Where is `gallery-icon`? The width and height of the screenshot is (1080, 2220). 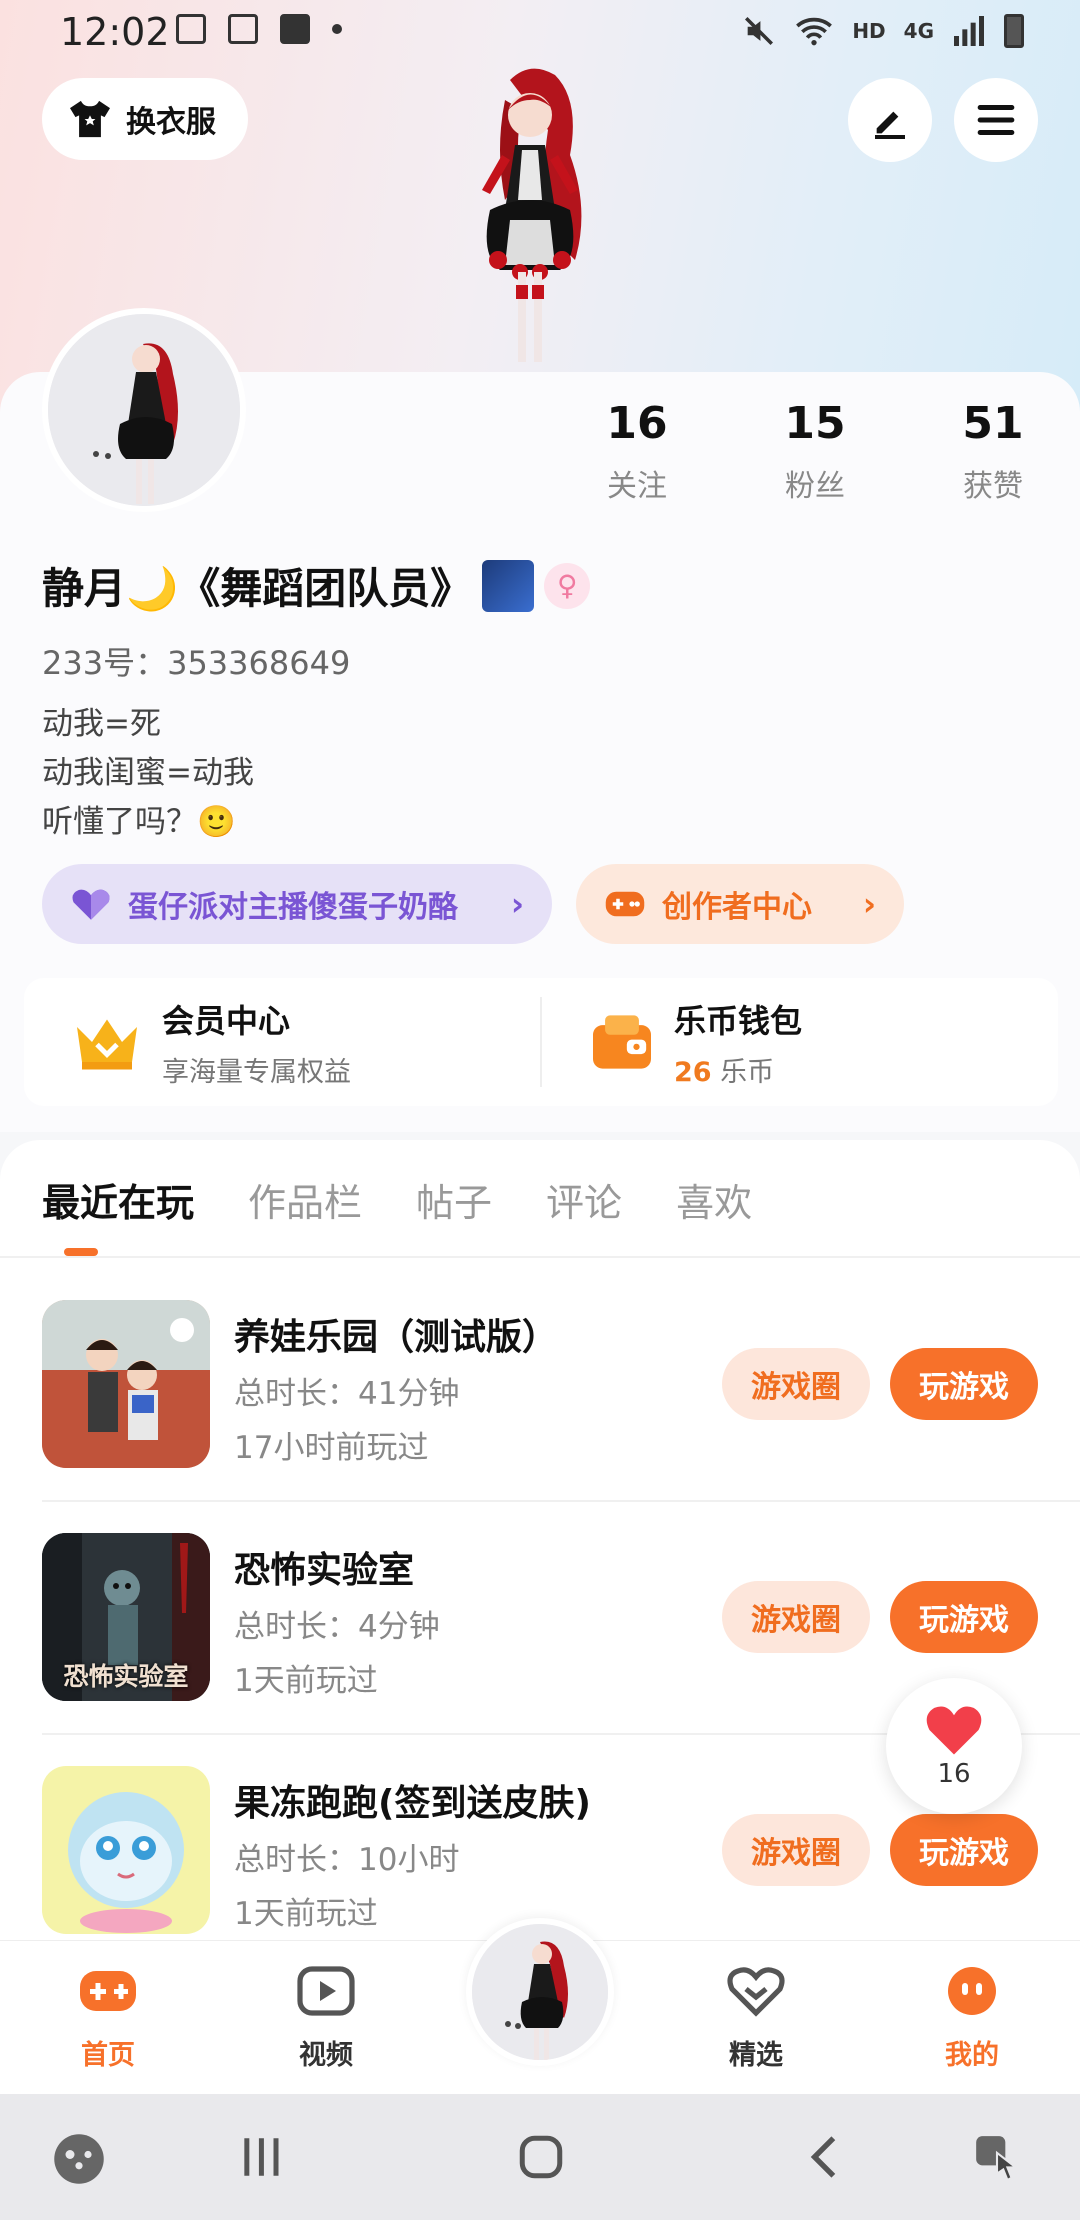 gallery-icon is located at coordinates (295, 29).